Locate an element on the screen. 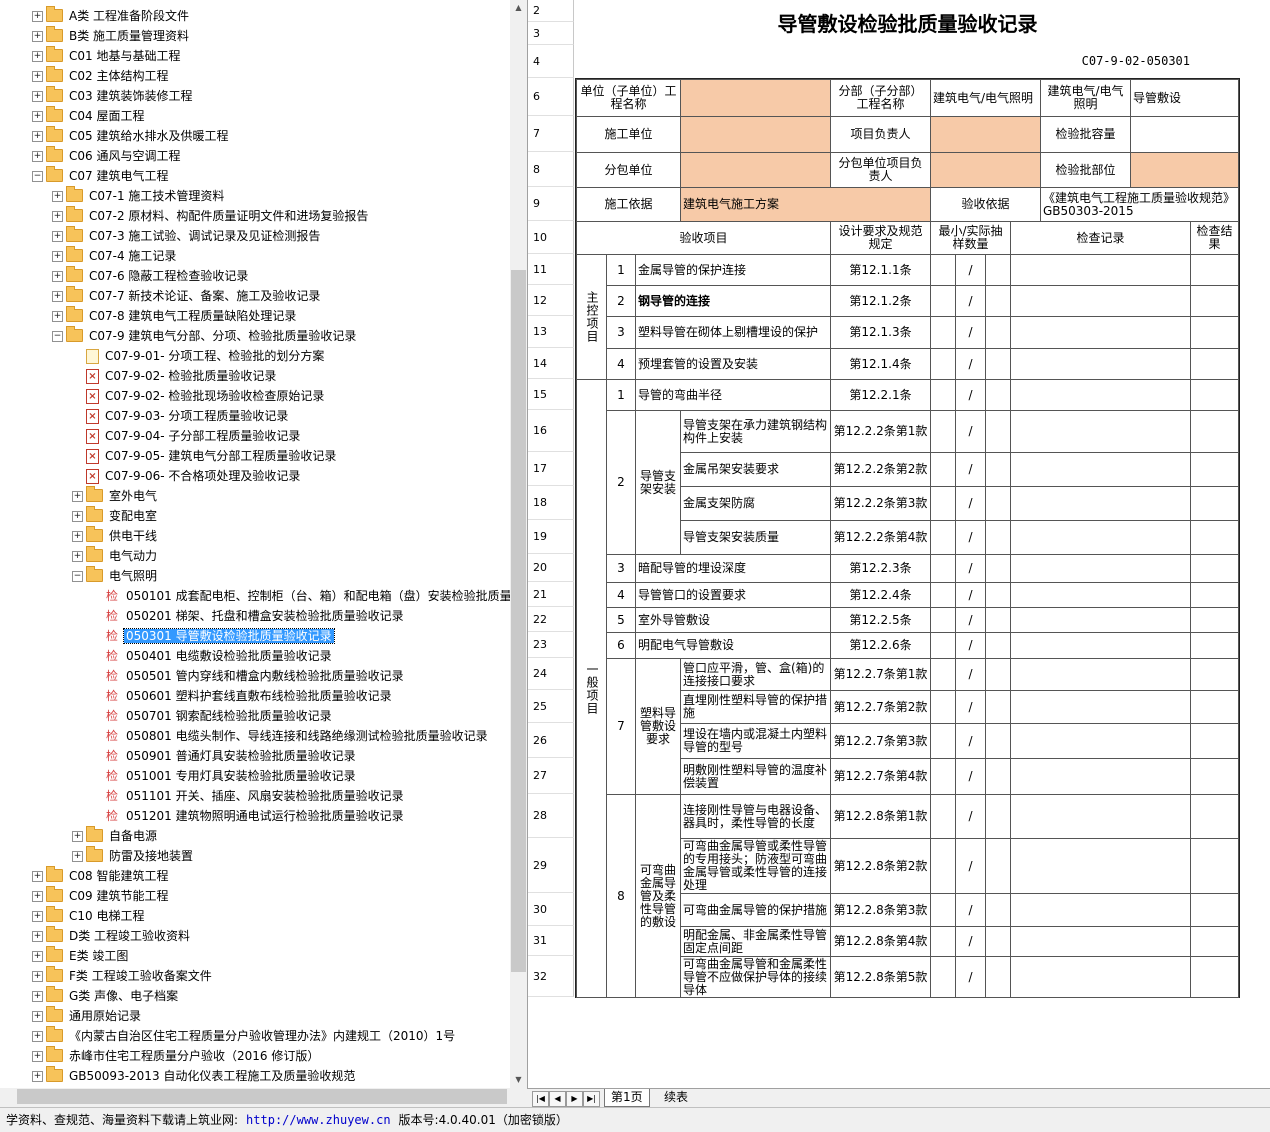 The height and width of the screenshot is (1132, 1270). scroll-thumb is located at coordinates (518, 621).